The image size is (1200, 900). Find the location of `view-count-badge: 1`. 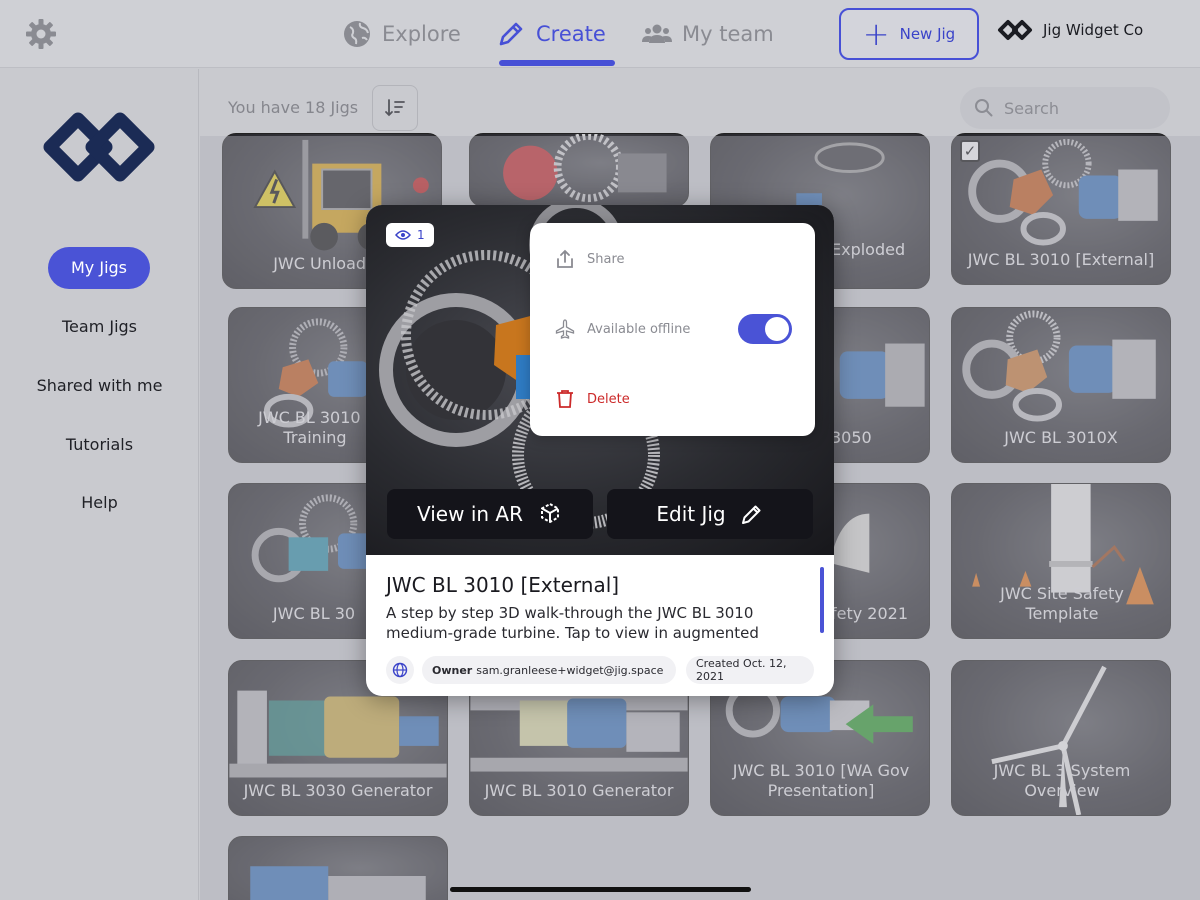

view-count-badge: 1 is located at coordinates (410, 235).